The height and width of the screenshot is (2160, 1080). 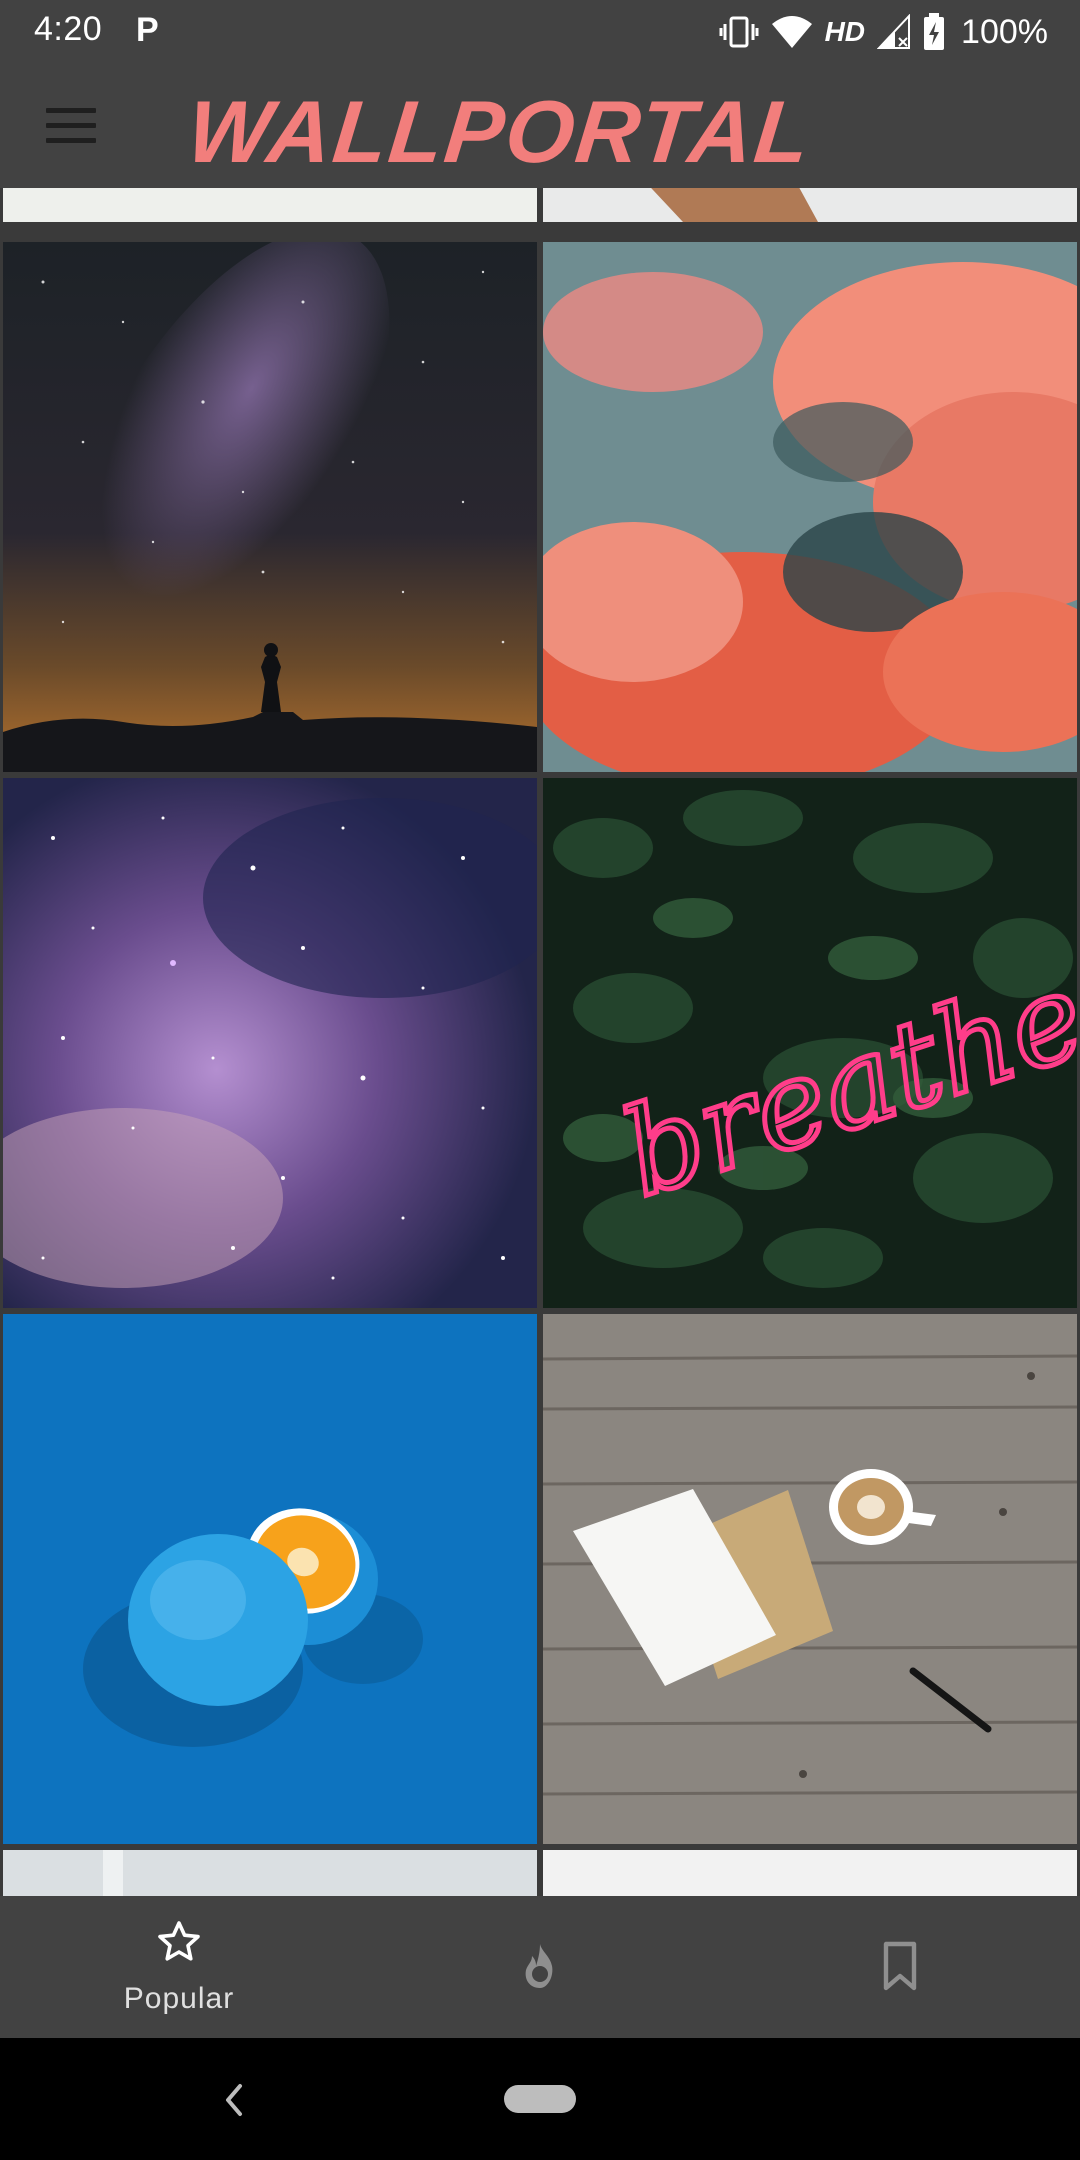 What do you see at coordinates (810, 1043) in the screenshot?
I see `wallpaper-tile-neon-breathe: breathe` at bounding box center [810, 1043].